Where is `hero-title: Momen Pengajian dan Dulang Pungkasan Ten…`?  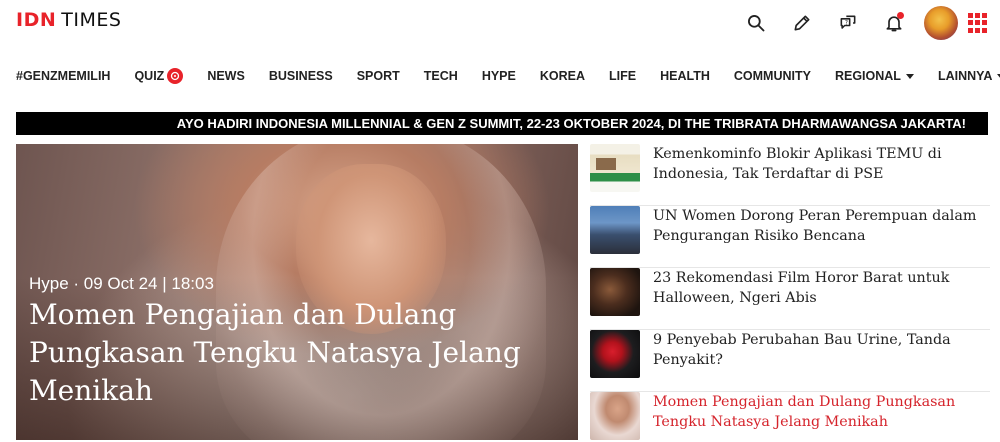 hero-title: Momen Pengajian dan Dulang Pungkasan Ten… is located at coordinates (275, 352).